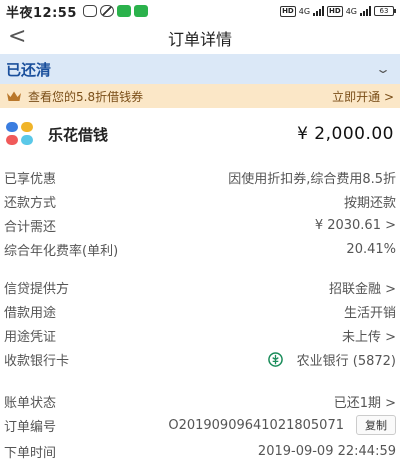 The width and height of the screenshot is (400, 474). I want to click on row-order-no: 订单编号 O20190909641021805071 复制, so click(200, 425).